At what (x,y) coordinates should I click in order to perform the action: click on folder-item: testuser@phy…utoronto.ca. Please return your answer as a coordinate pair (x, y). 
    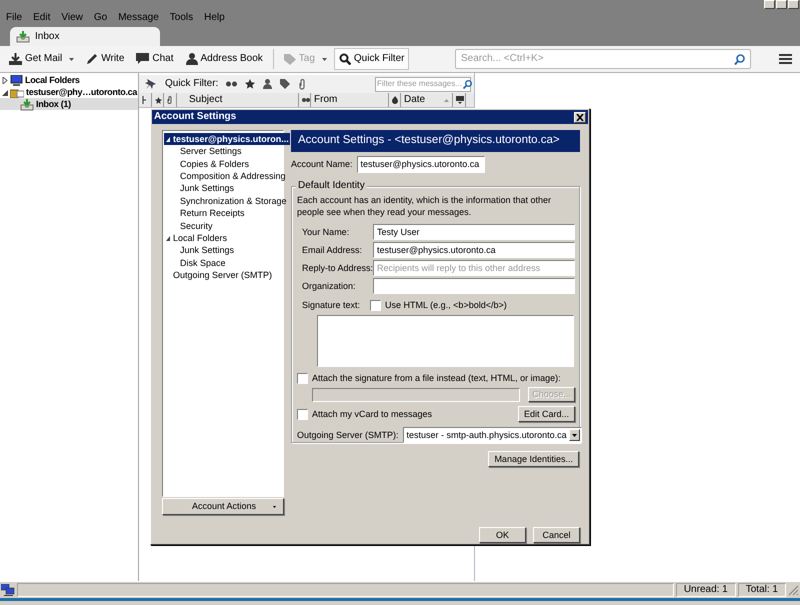
    Looking at the image, I should click on (69, 92).